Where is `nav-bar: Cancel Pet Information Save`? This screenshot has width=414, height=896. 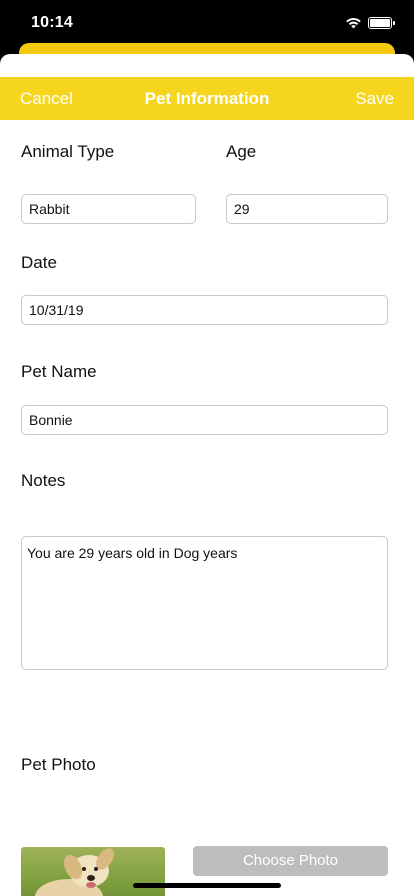 nav-bar: Cancel Pet Information Save is located at coordinates (207, 98).